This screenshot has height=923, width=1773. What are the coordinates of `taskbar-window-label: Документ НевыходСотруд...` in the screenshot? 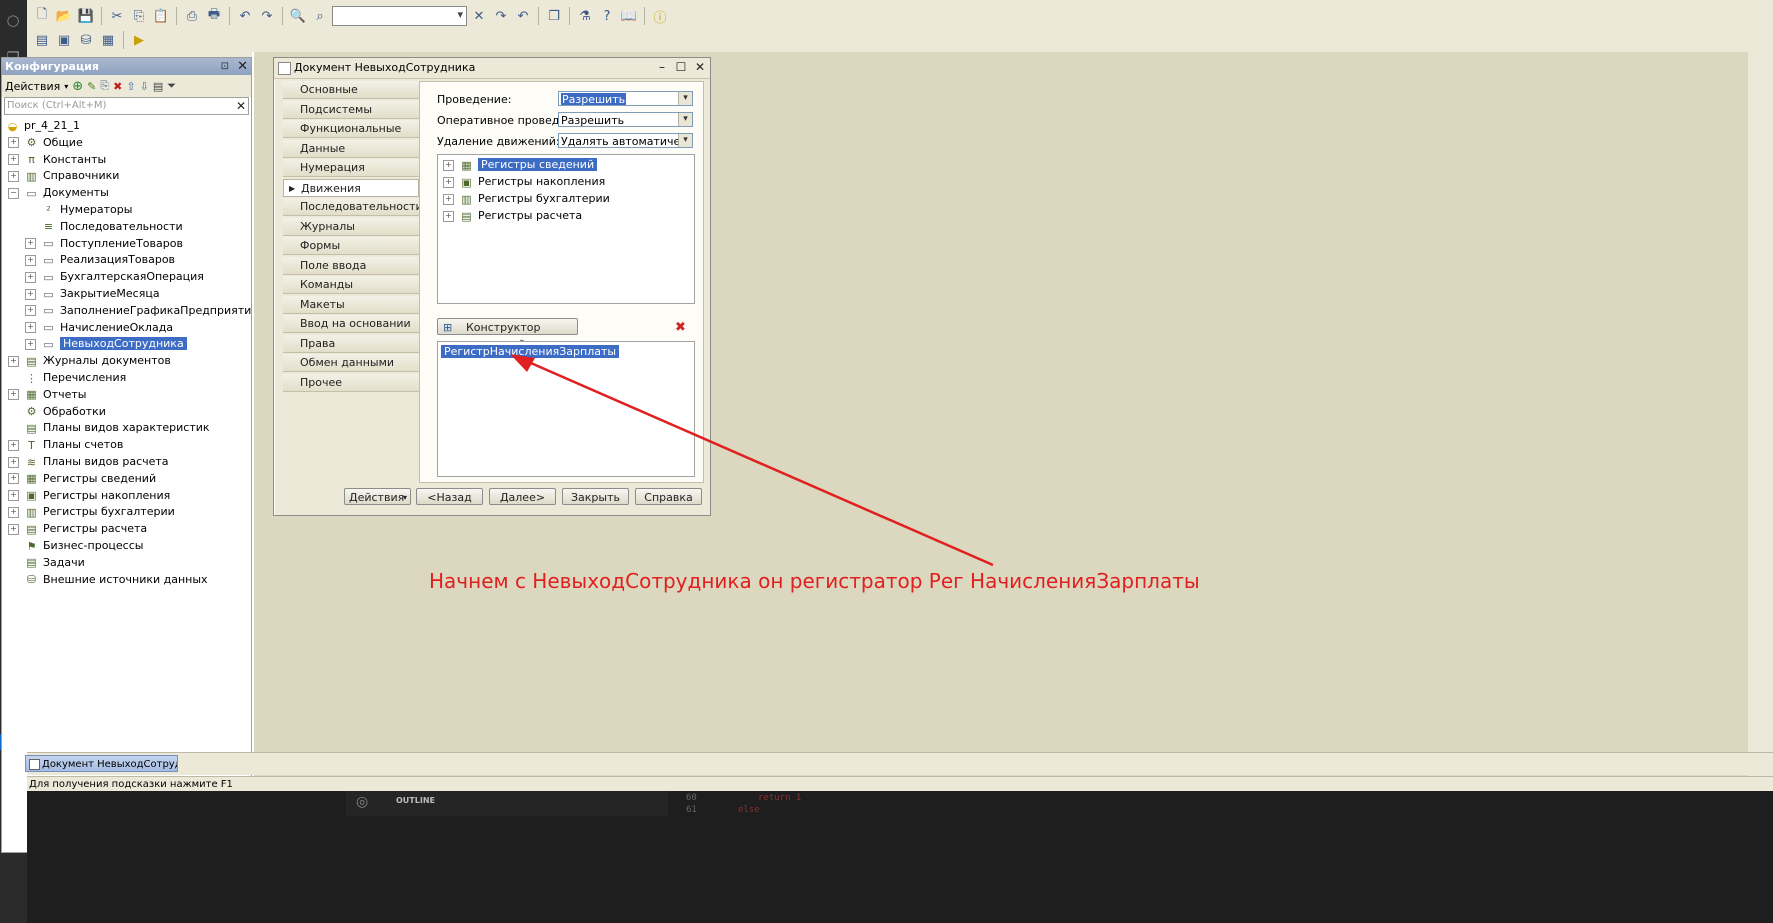 It's located at (110, 764).